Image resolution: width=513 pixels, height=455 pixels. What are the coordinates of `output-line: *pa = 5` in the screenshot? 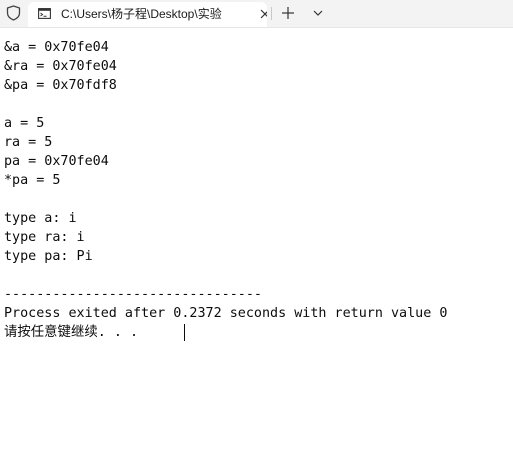 It's located at (32, 180).